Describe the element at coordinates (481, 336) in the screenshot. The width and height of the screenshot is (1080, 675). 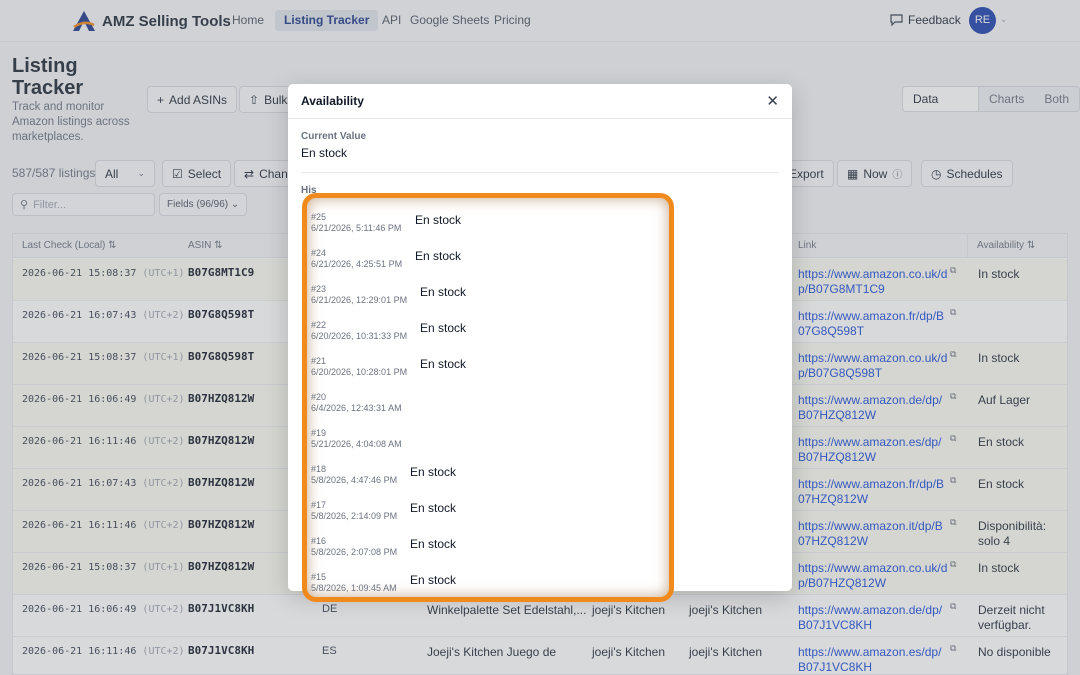
I see `history-entry: #22 6/20/2026, 10:31:33 PM En stock` at that location.